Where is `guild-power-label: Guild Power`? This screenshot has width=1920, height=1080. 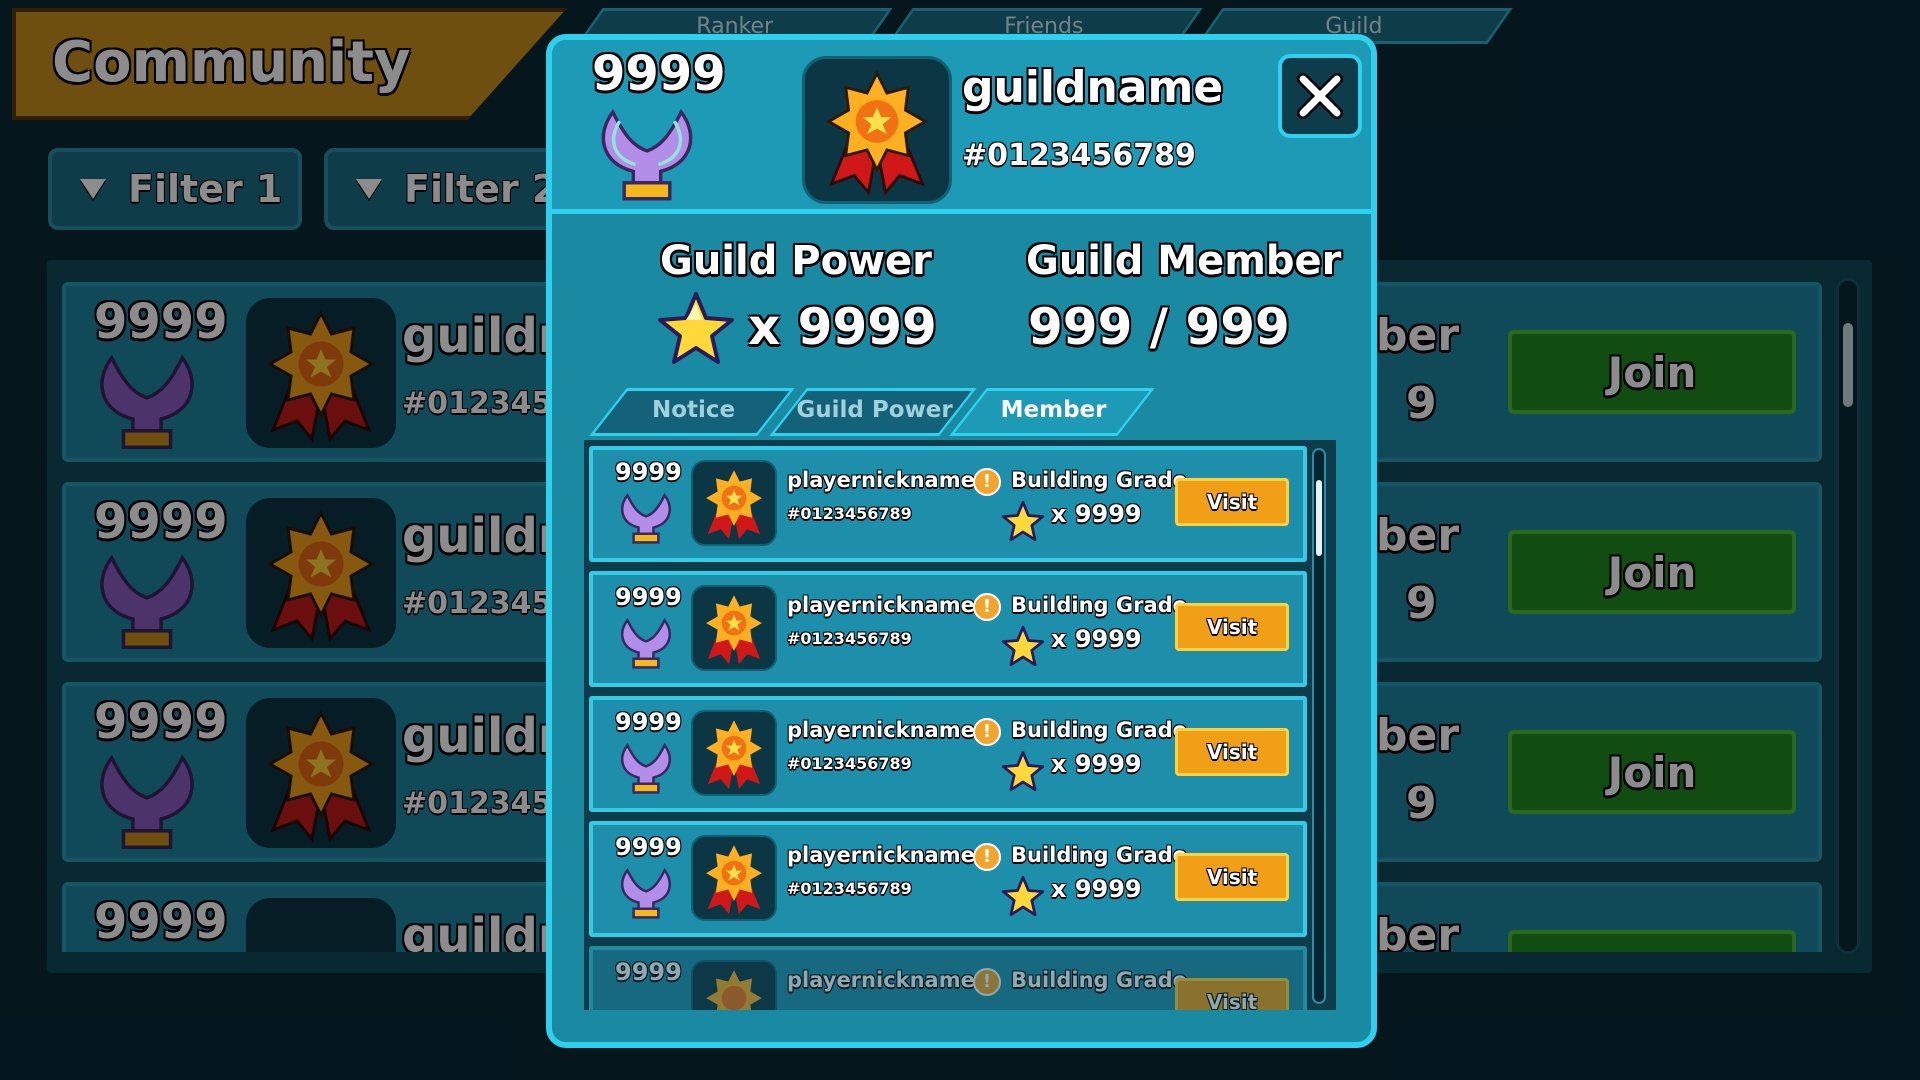
guild-power-label: Guild Power is located at coordinates (796, 261).